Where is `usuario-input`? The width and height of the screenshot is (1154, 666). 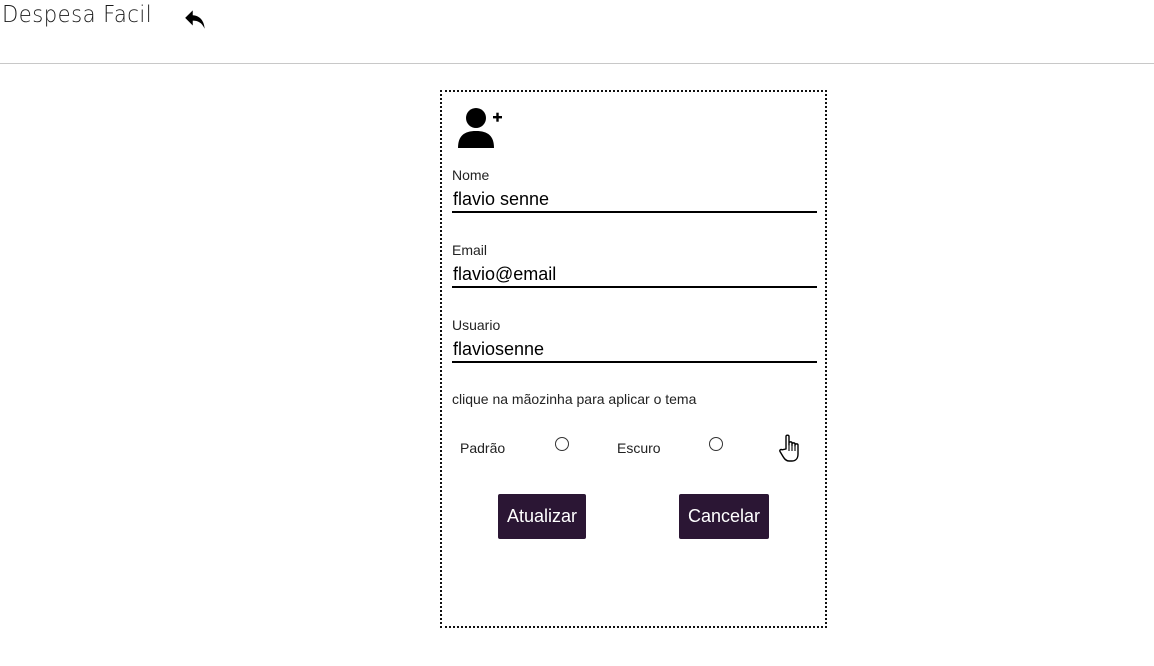 usuario-input is located at coordinates (634, 350).